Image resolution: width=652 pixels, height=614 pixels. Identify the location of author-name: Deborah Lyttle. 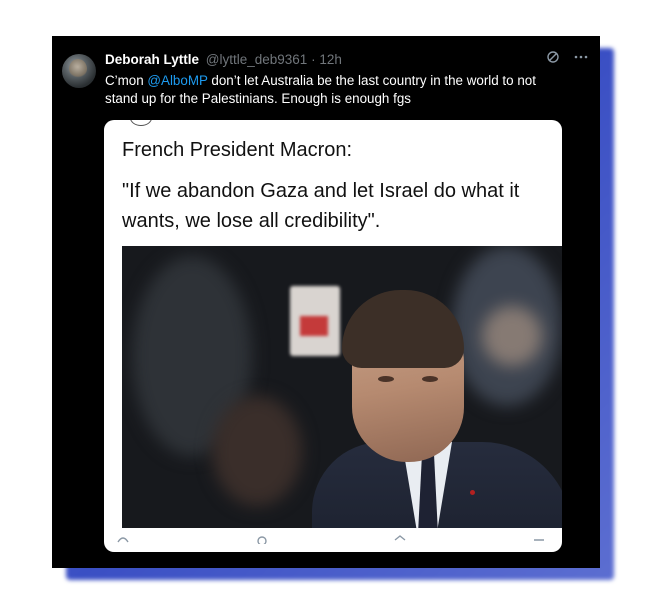
(152, 59).